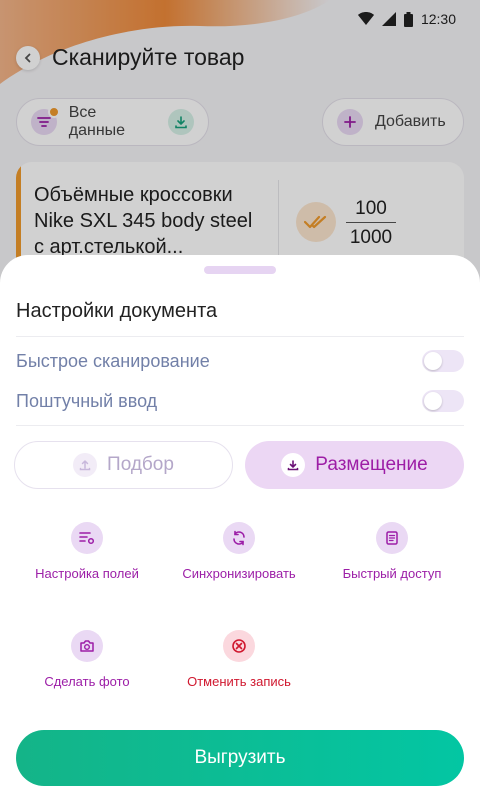 The width and height of the screenshot is (480, 800). I want to click on cancel-record-action: Отменить запись, so click(239, 659).